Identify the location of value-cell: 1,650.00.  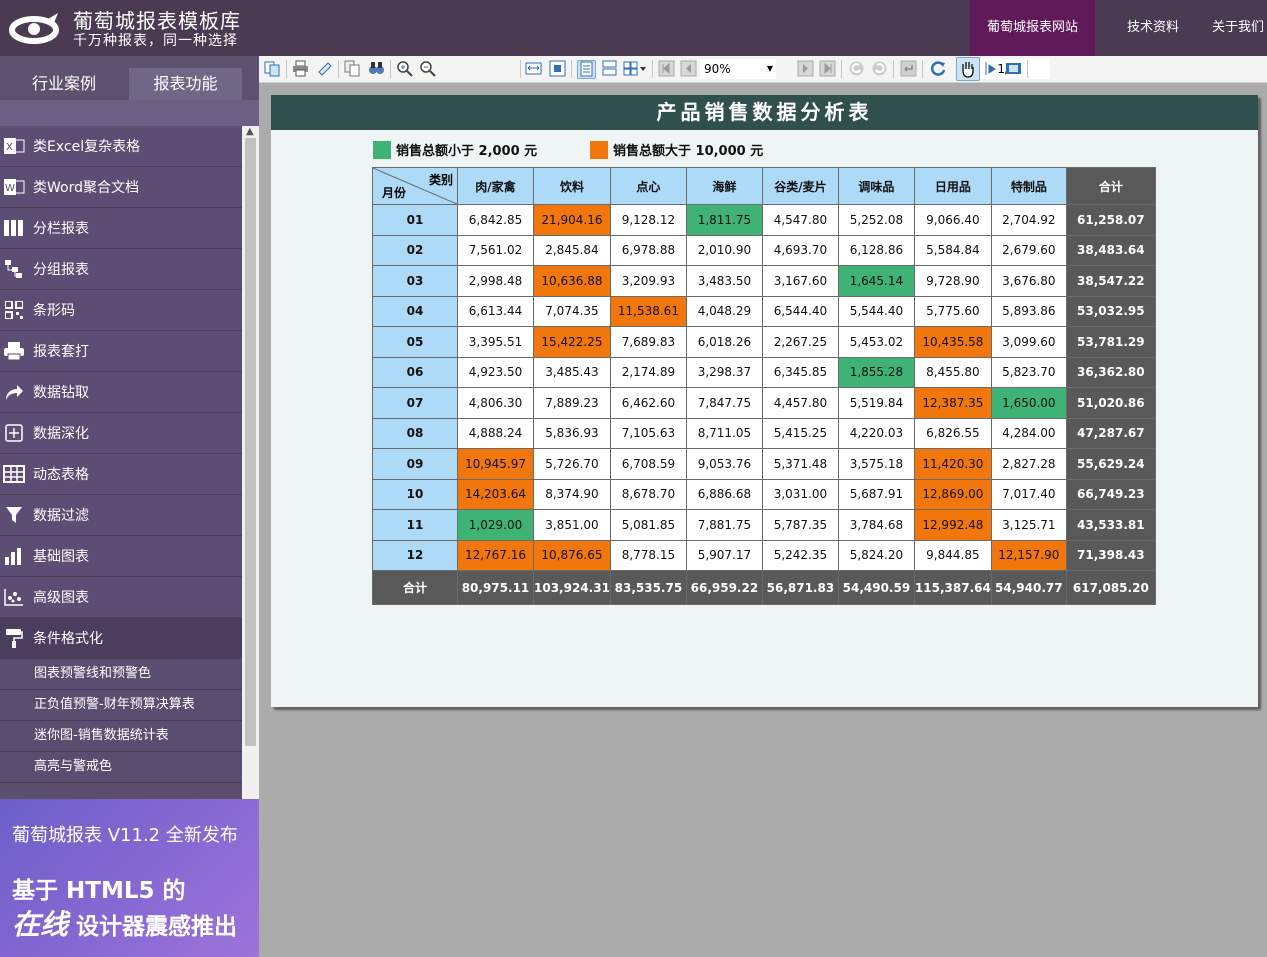
(1028, 403).